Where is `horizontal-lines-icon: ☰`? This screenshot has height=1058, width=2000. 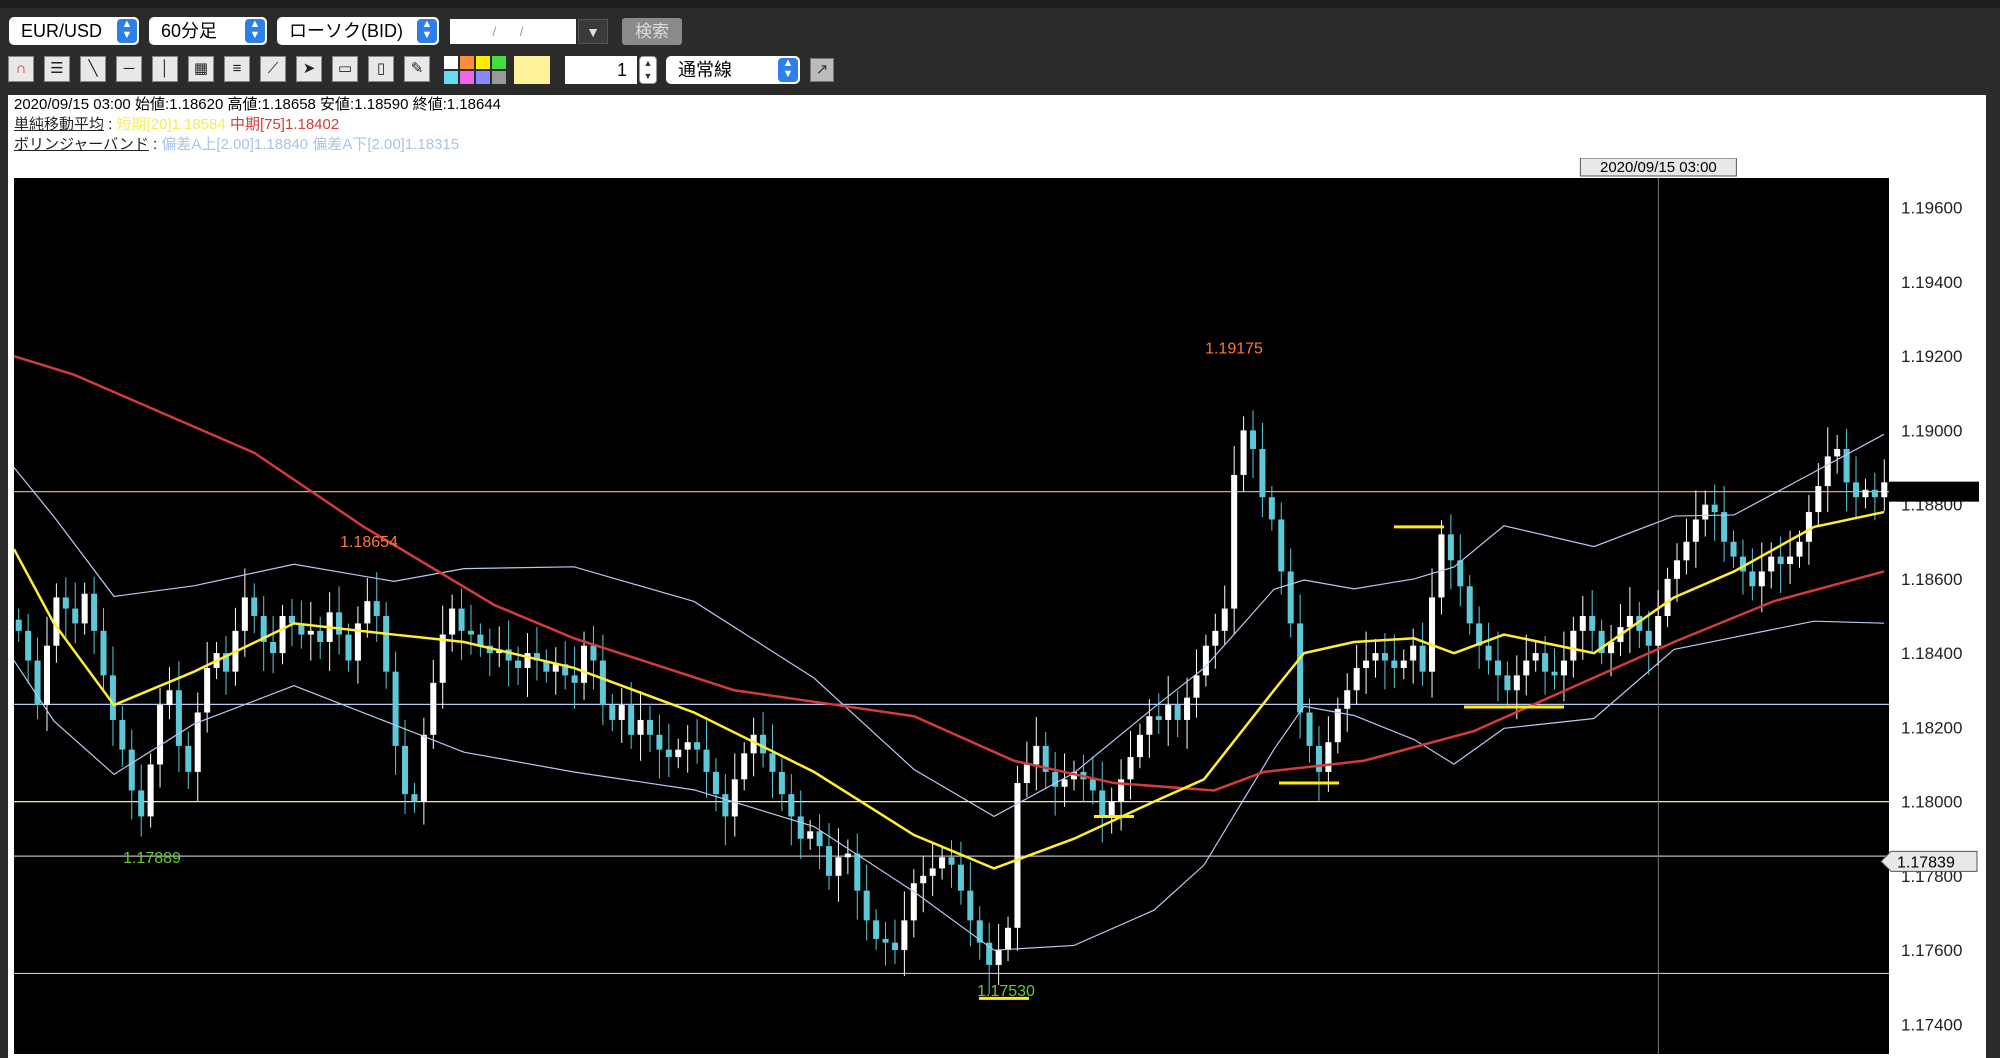
horizontal-lines-icon: ☰ is located at coordinates (57, 69).